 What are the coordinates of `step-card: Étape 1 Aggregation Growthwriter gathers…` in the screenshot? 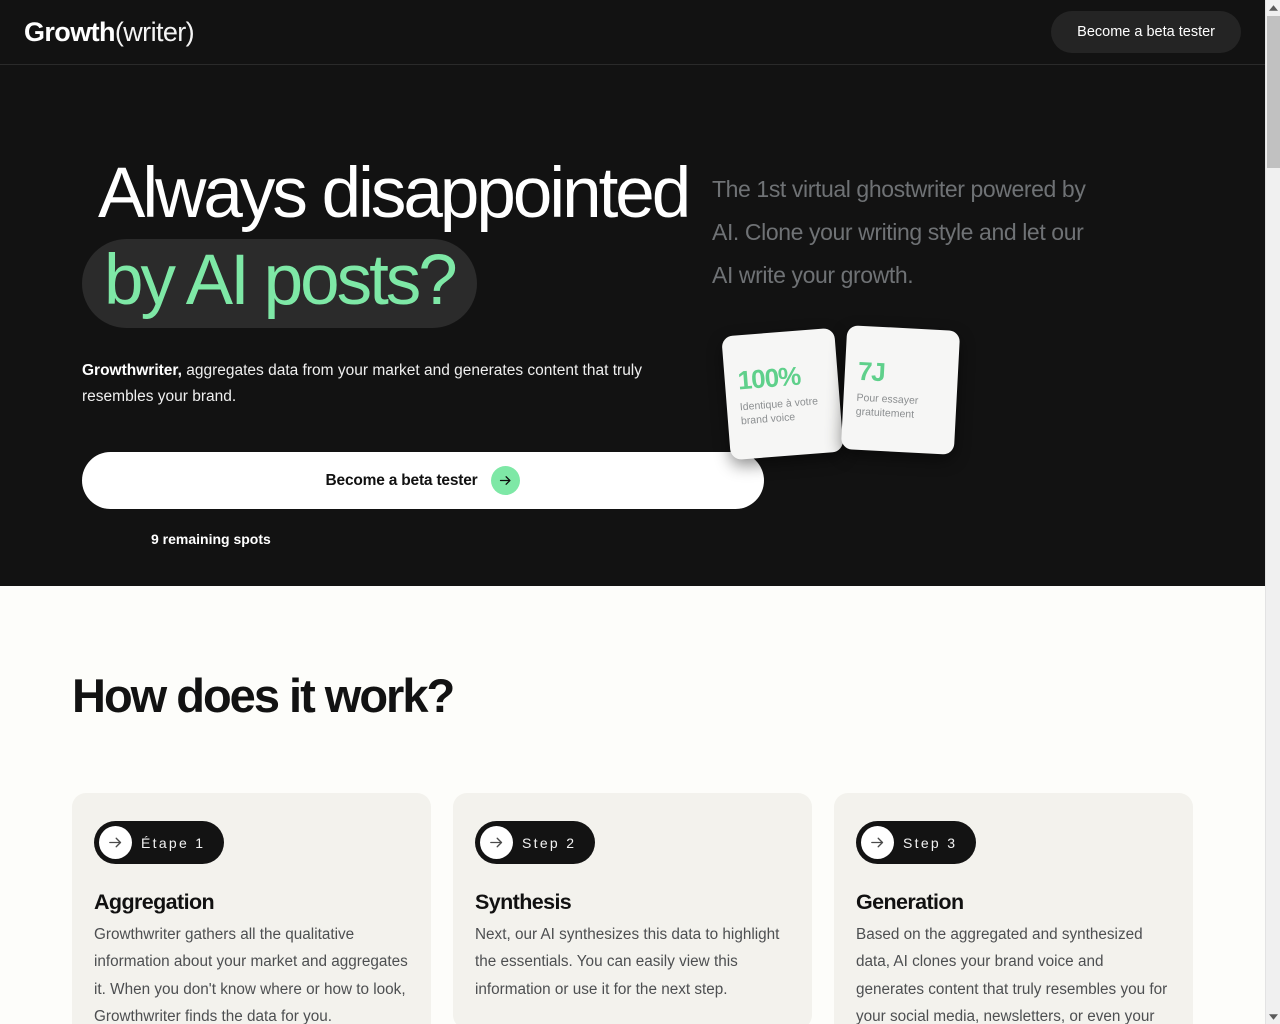 It's located at (251, 908).